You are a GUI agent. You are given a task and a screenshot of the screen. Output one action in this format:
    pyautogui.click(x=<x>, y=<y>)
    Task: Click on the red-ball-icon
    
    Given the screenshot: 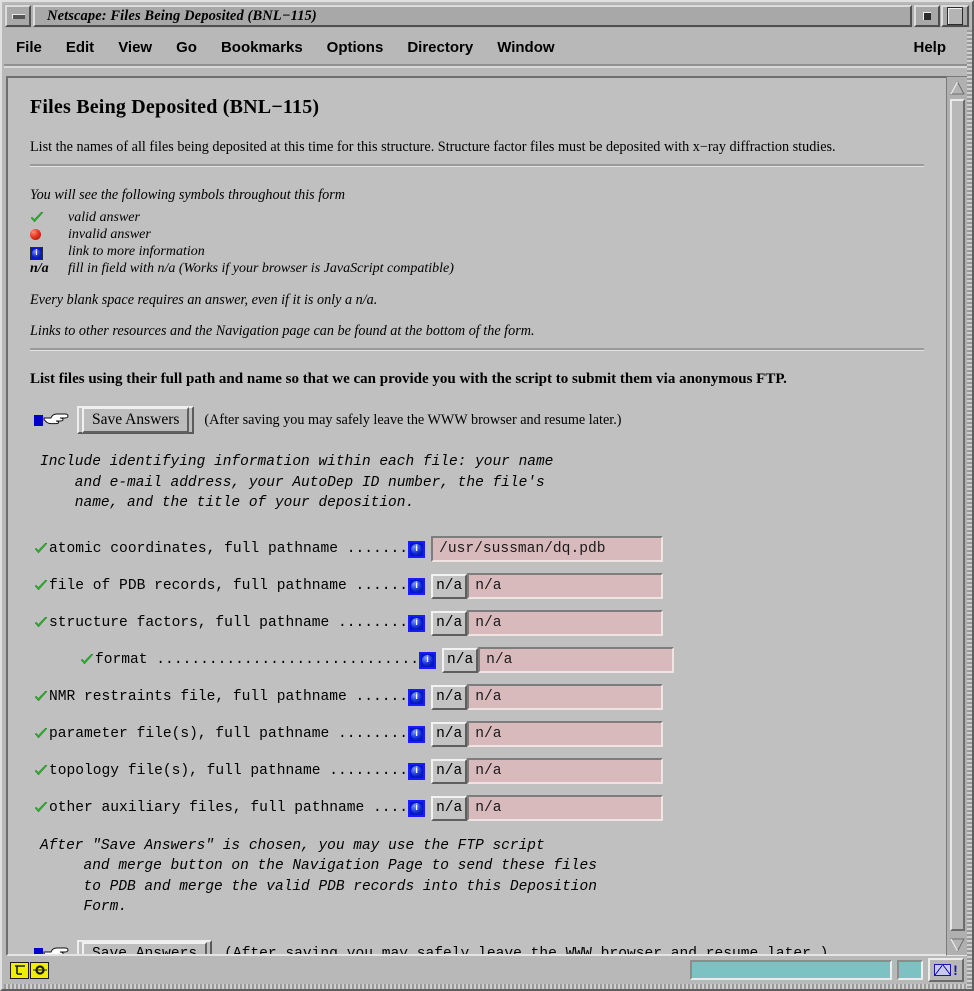 What is the action you would take?
    pyautogui.click(x=35, y=235)
    